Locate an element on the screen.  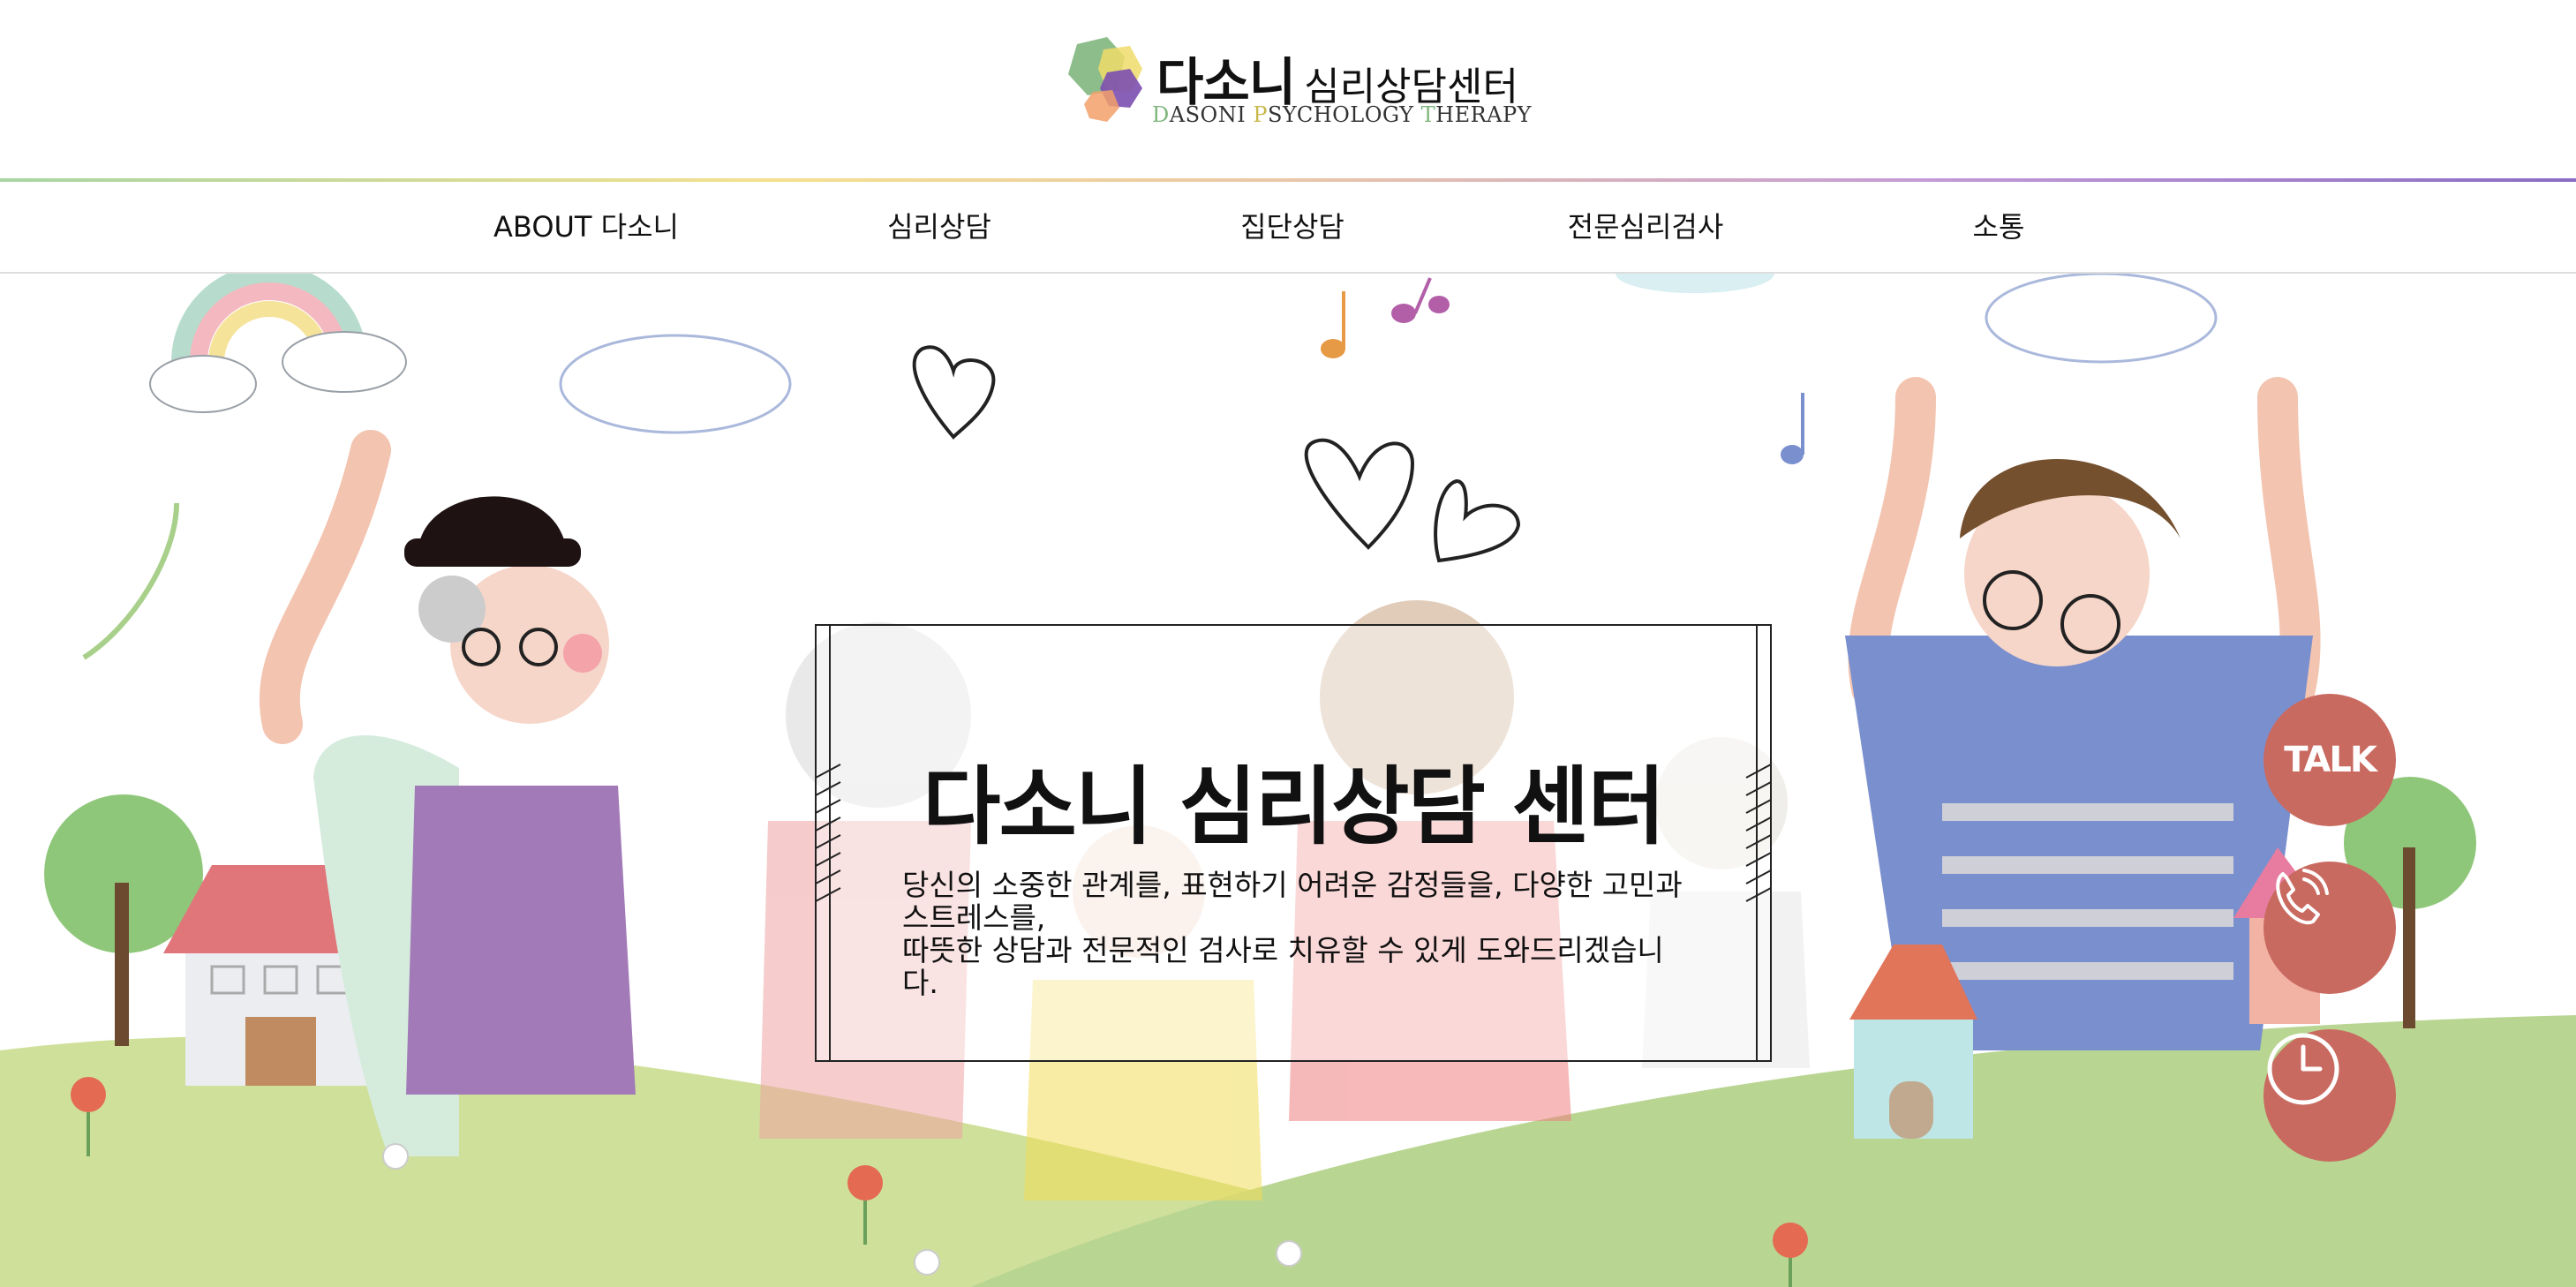
tree-icon is located at coordinates (124, 920).